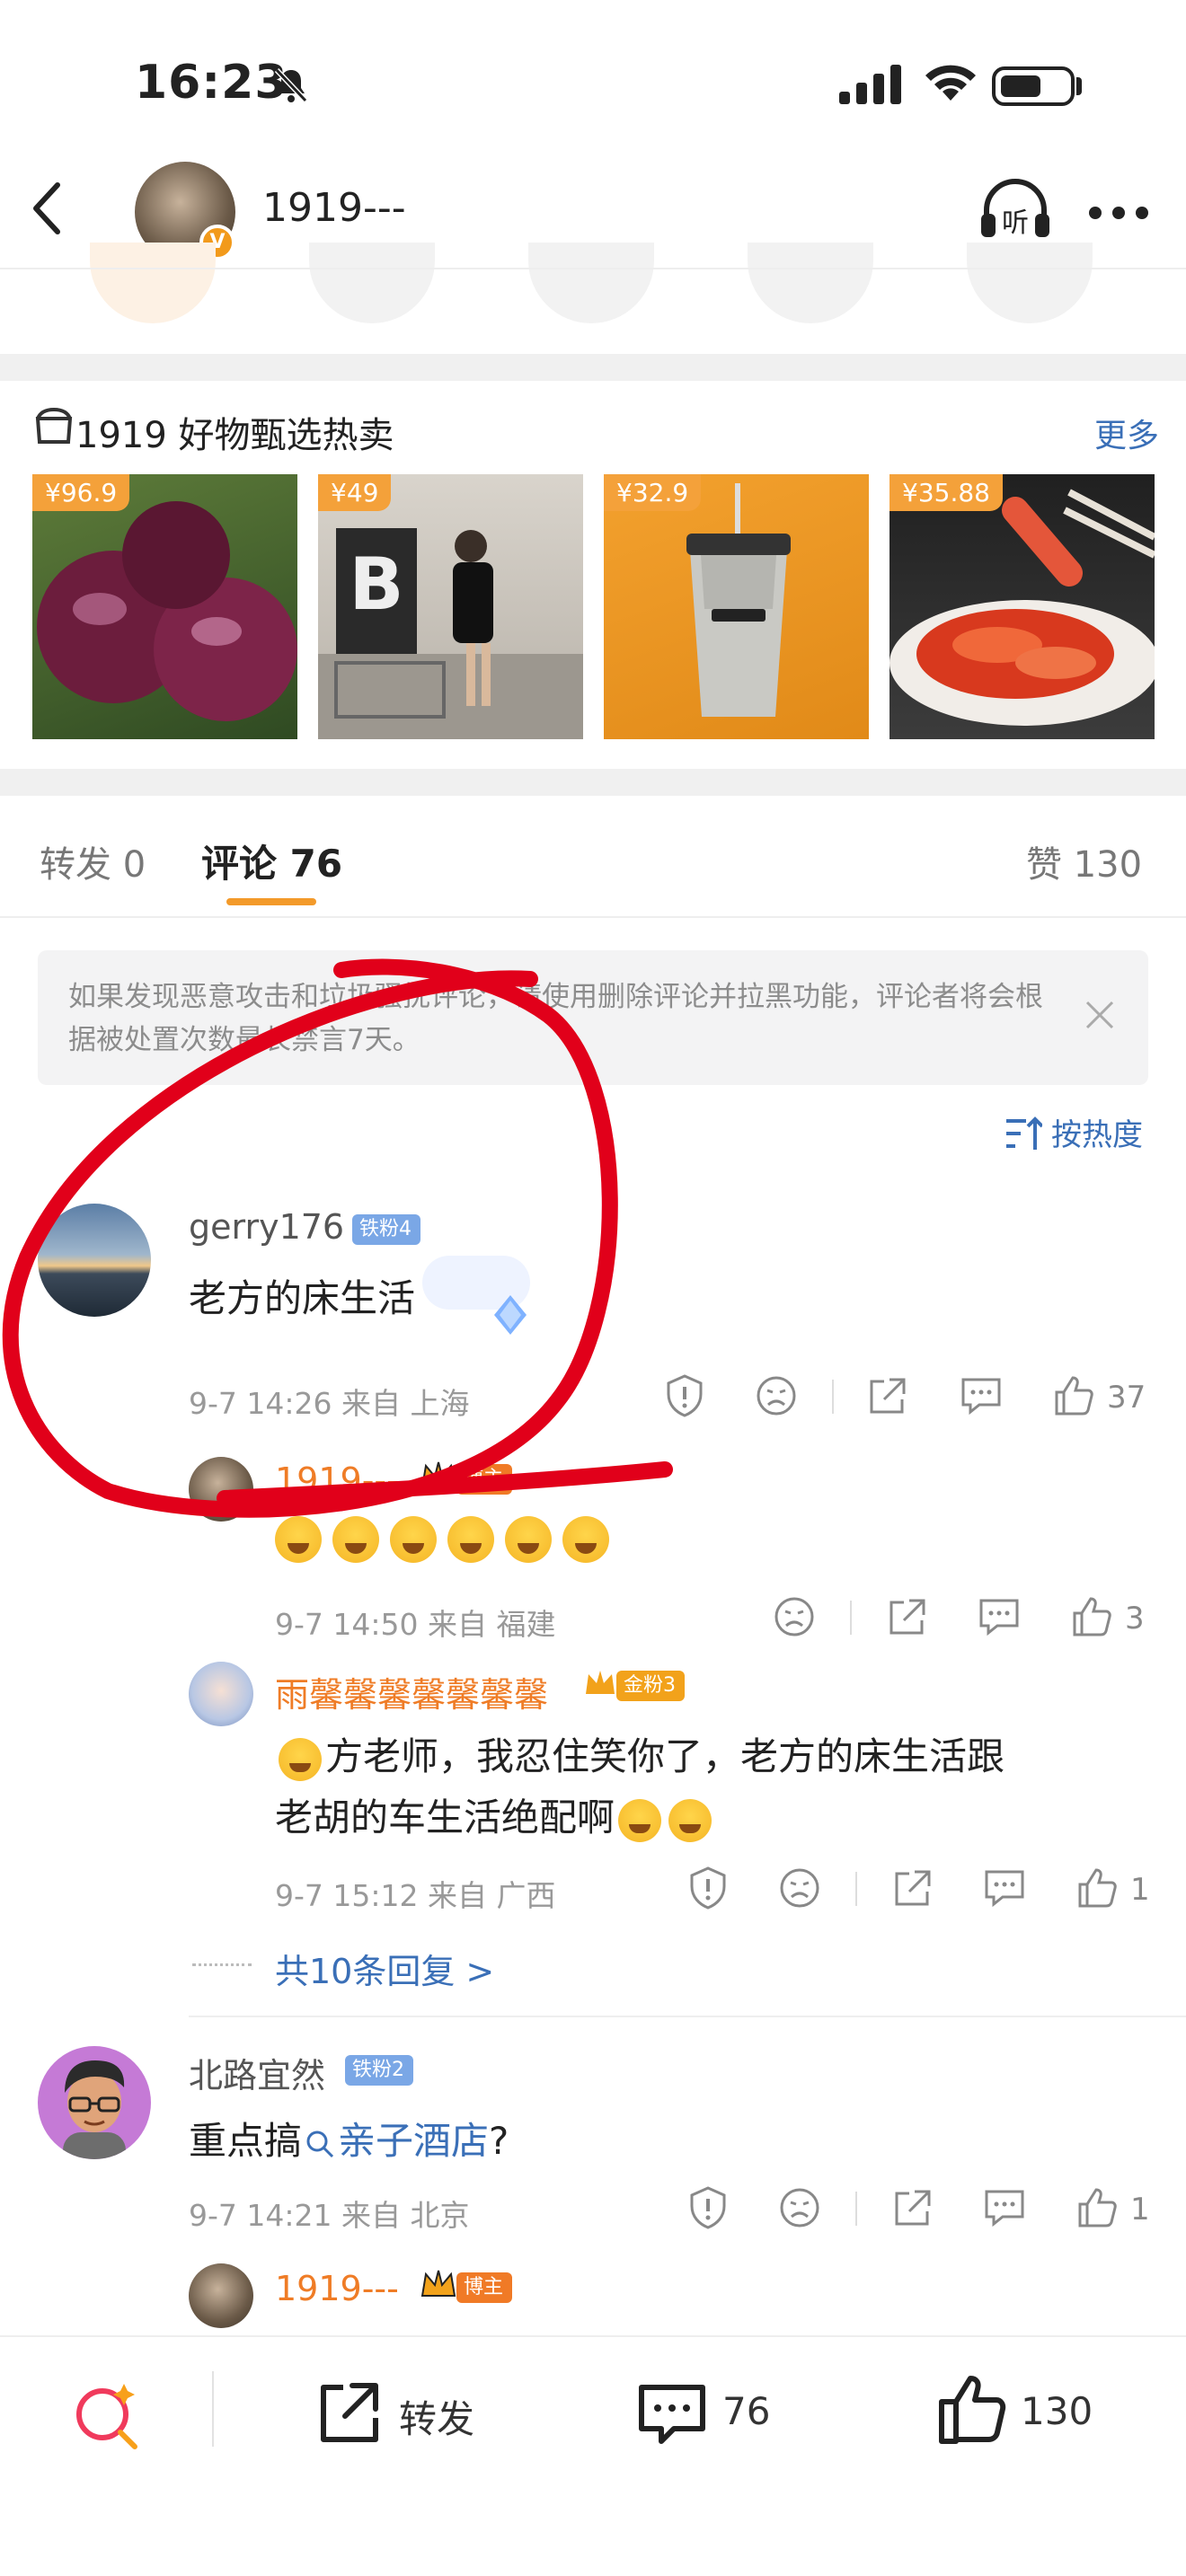 The width and height of the screenshot is (1186, 2576). I want to click on sort-label: 按热度, so click(1097, 1132).